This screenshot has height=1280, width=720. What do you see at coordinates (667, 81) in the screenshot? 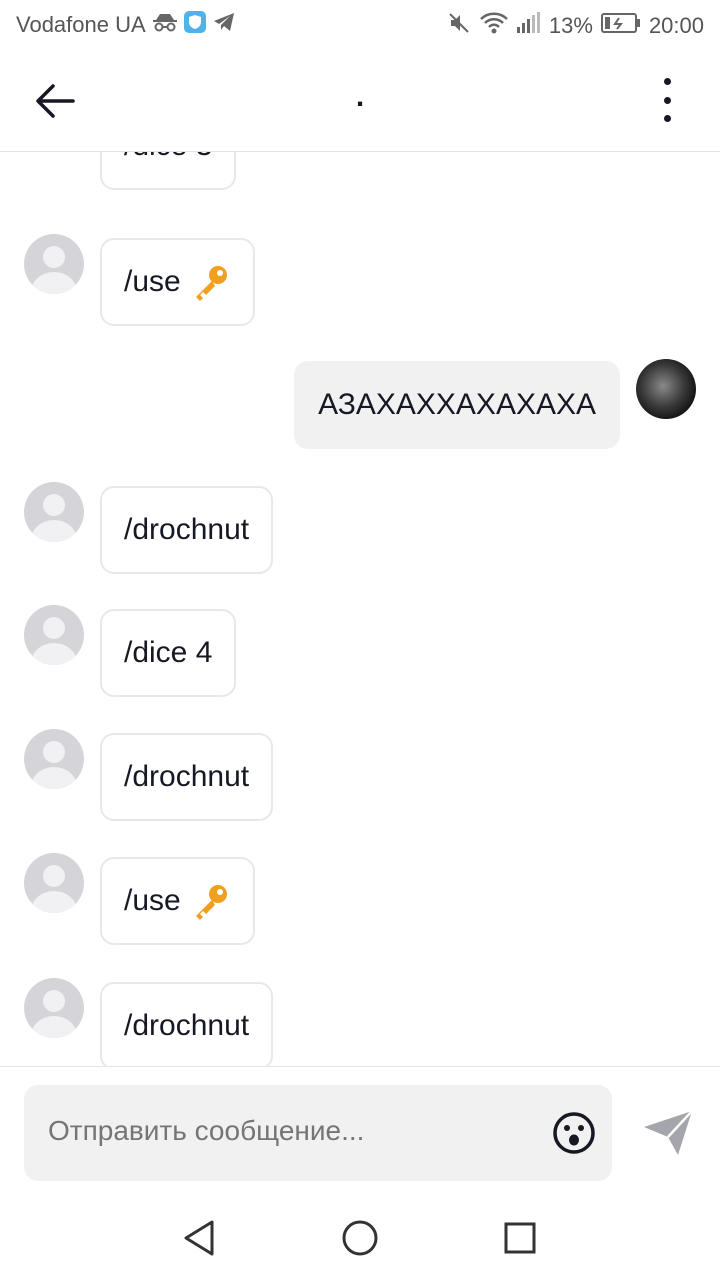
I see `more-vertical-icon` at bounding box center [667, 81].